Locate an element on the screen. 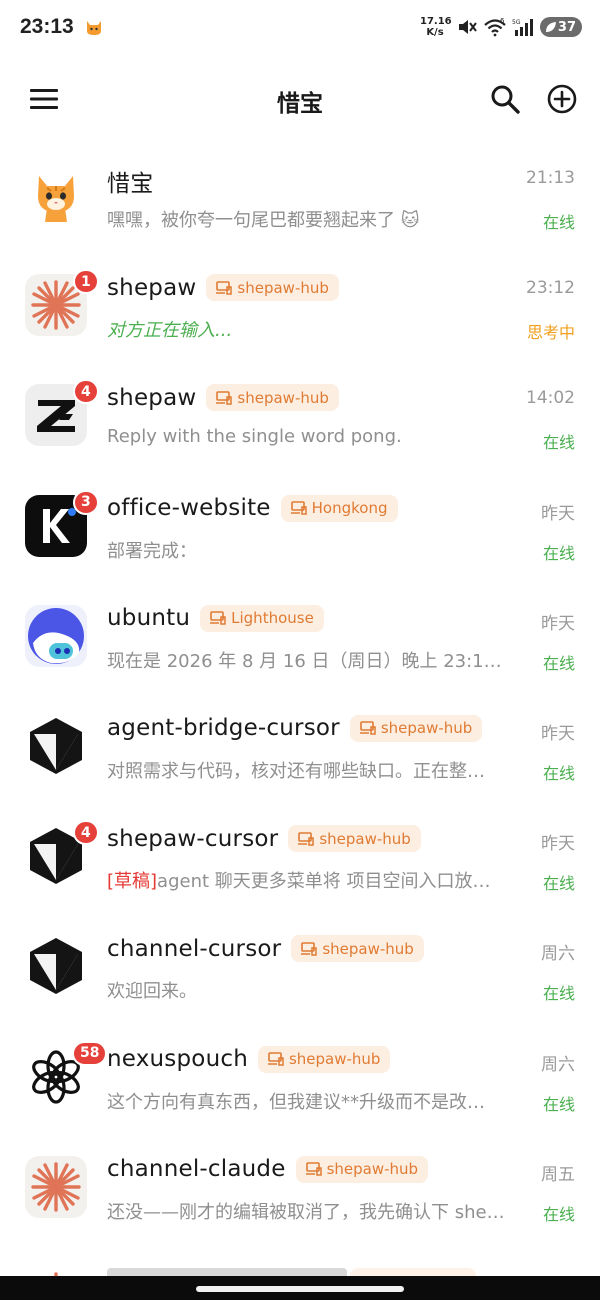 The image size is (600, 1300). cat-notification-icon is located at coordinates (94, 28).